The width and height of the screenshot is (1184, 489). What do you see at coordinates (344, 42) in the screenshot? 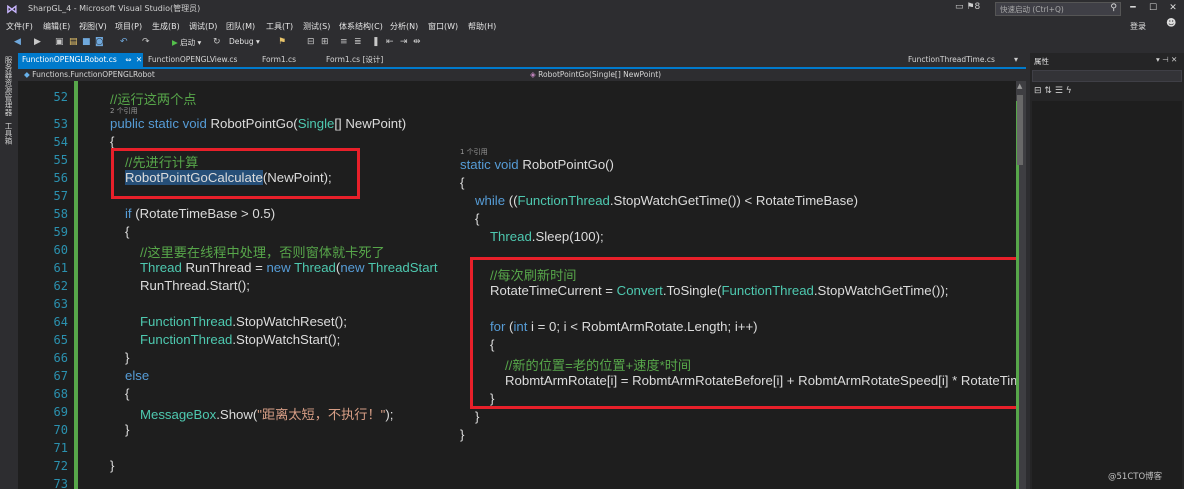
I see `comment-out-icon: ≡` at bounding box center [344, 42].